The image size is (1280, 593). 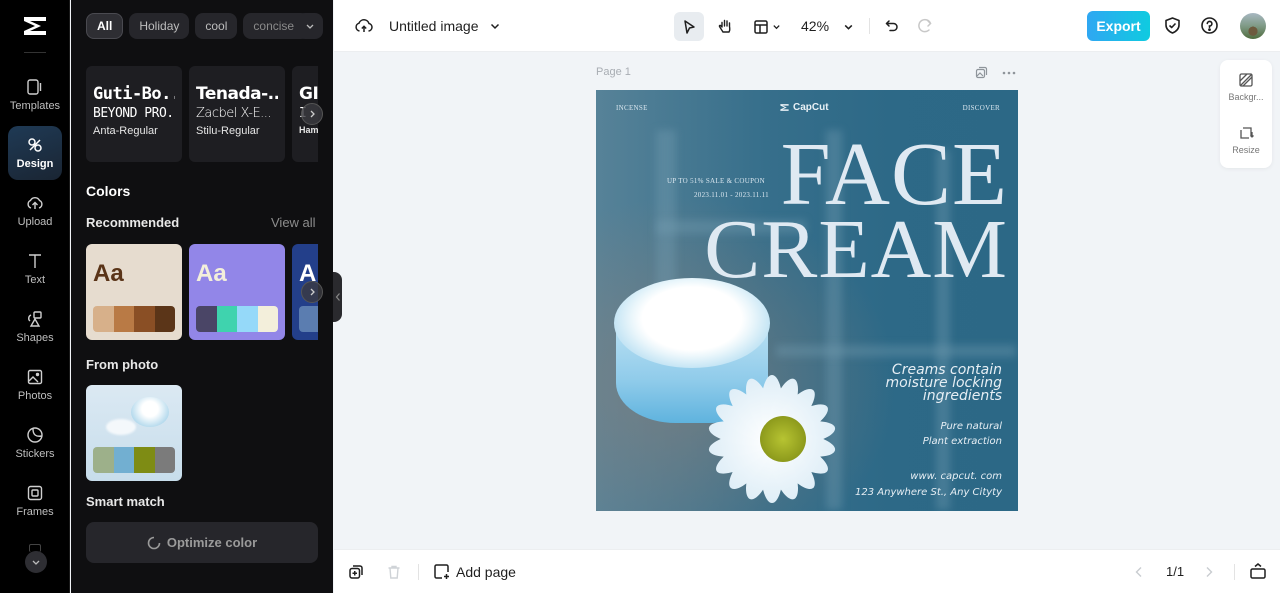 What do you see at coordinates (925, 26) in the screenshot?
I see `redo-icon` at bounding box center [925, 26].